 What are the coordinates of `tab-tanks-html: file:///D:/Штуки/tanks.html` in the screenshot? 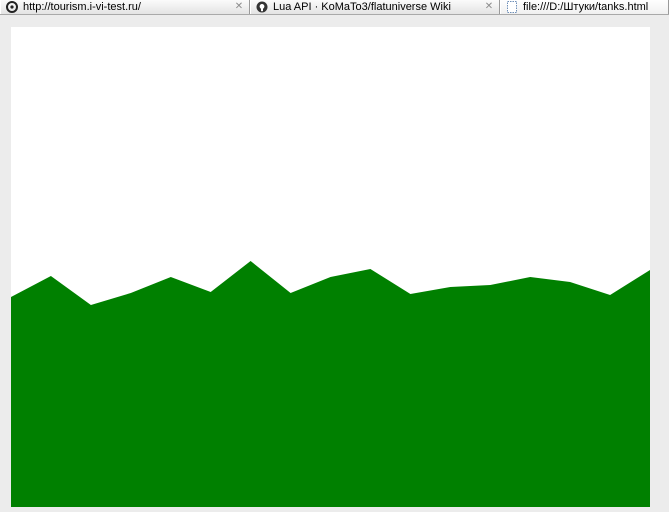 It's located at (584, 7).